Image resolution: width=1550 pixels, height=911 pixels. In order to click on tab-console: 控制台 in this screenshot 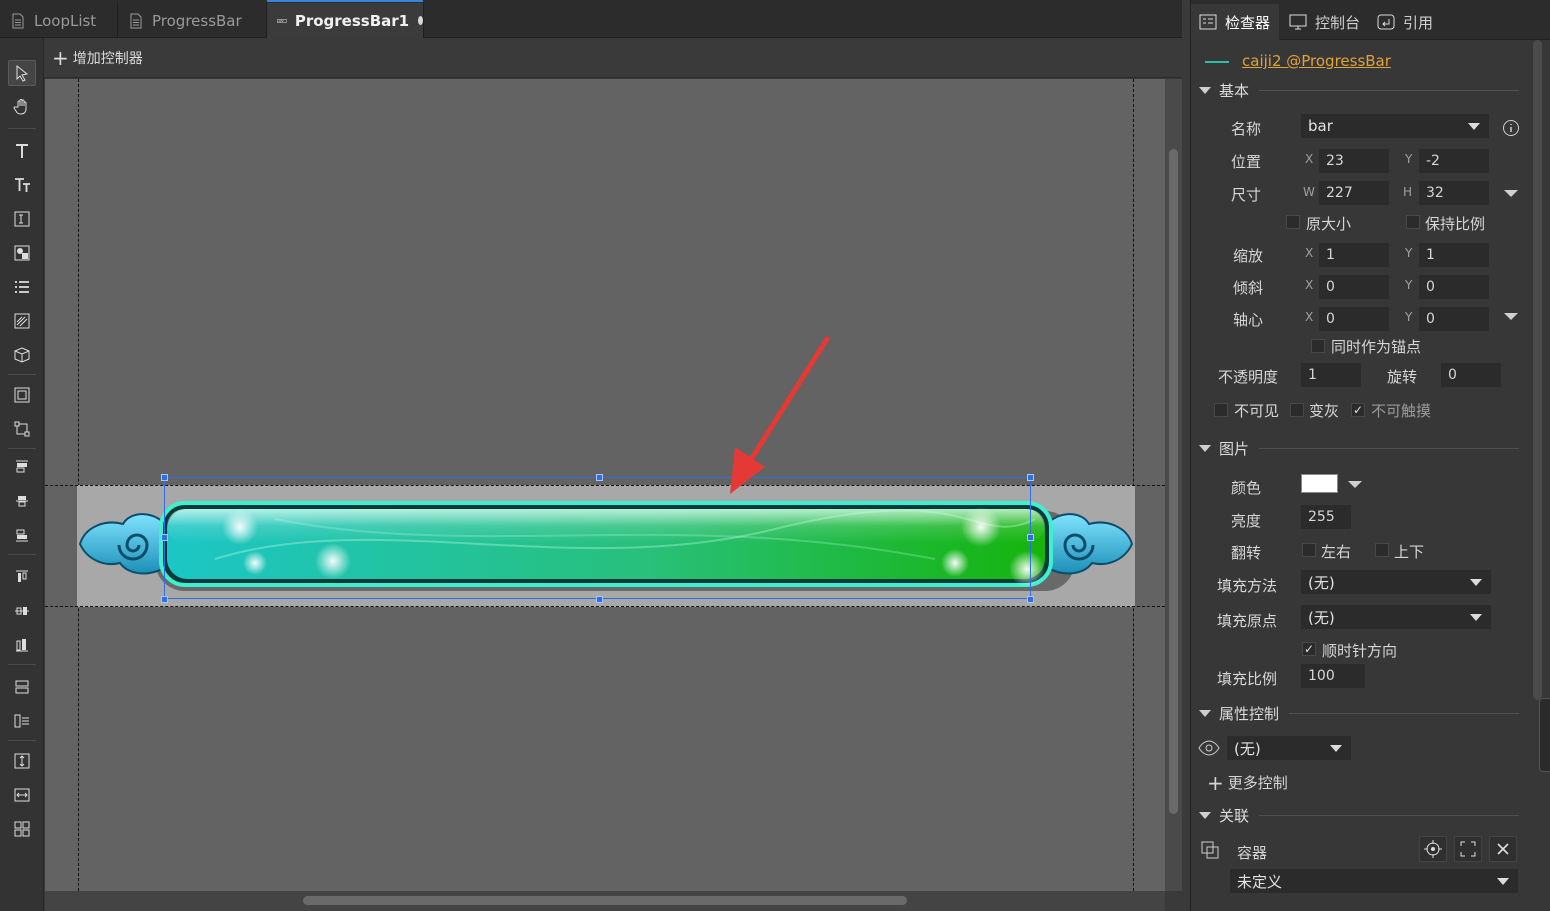, I will do `click(1325, 22)`.